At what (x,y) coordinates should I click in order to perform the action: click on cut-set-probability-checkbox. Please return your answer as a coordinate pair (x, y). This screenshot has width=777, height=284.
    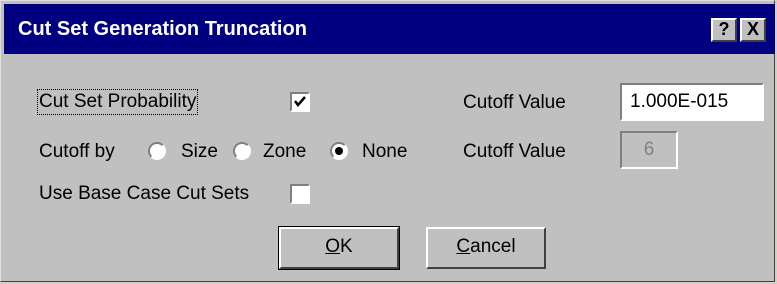
    Looking at the image, I should click on (300, 102).